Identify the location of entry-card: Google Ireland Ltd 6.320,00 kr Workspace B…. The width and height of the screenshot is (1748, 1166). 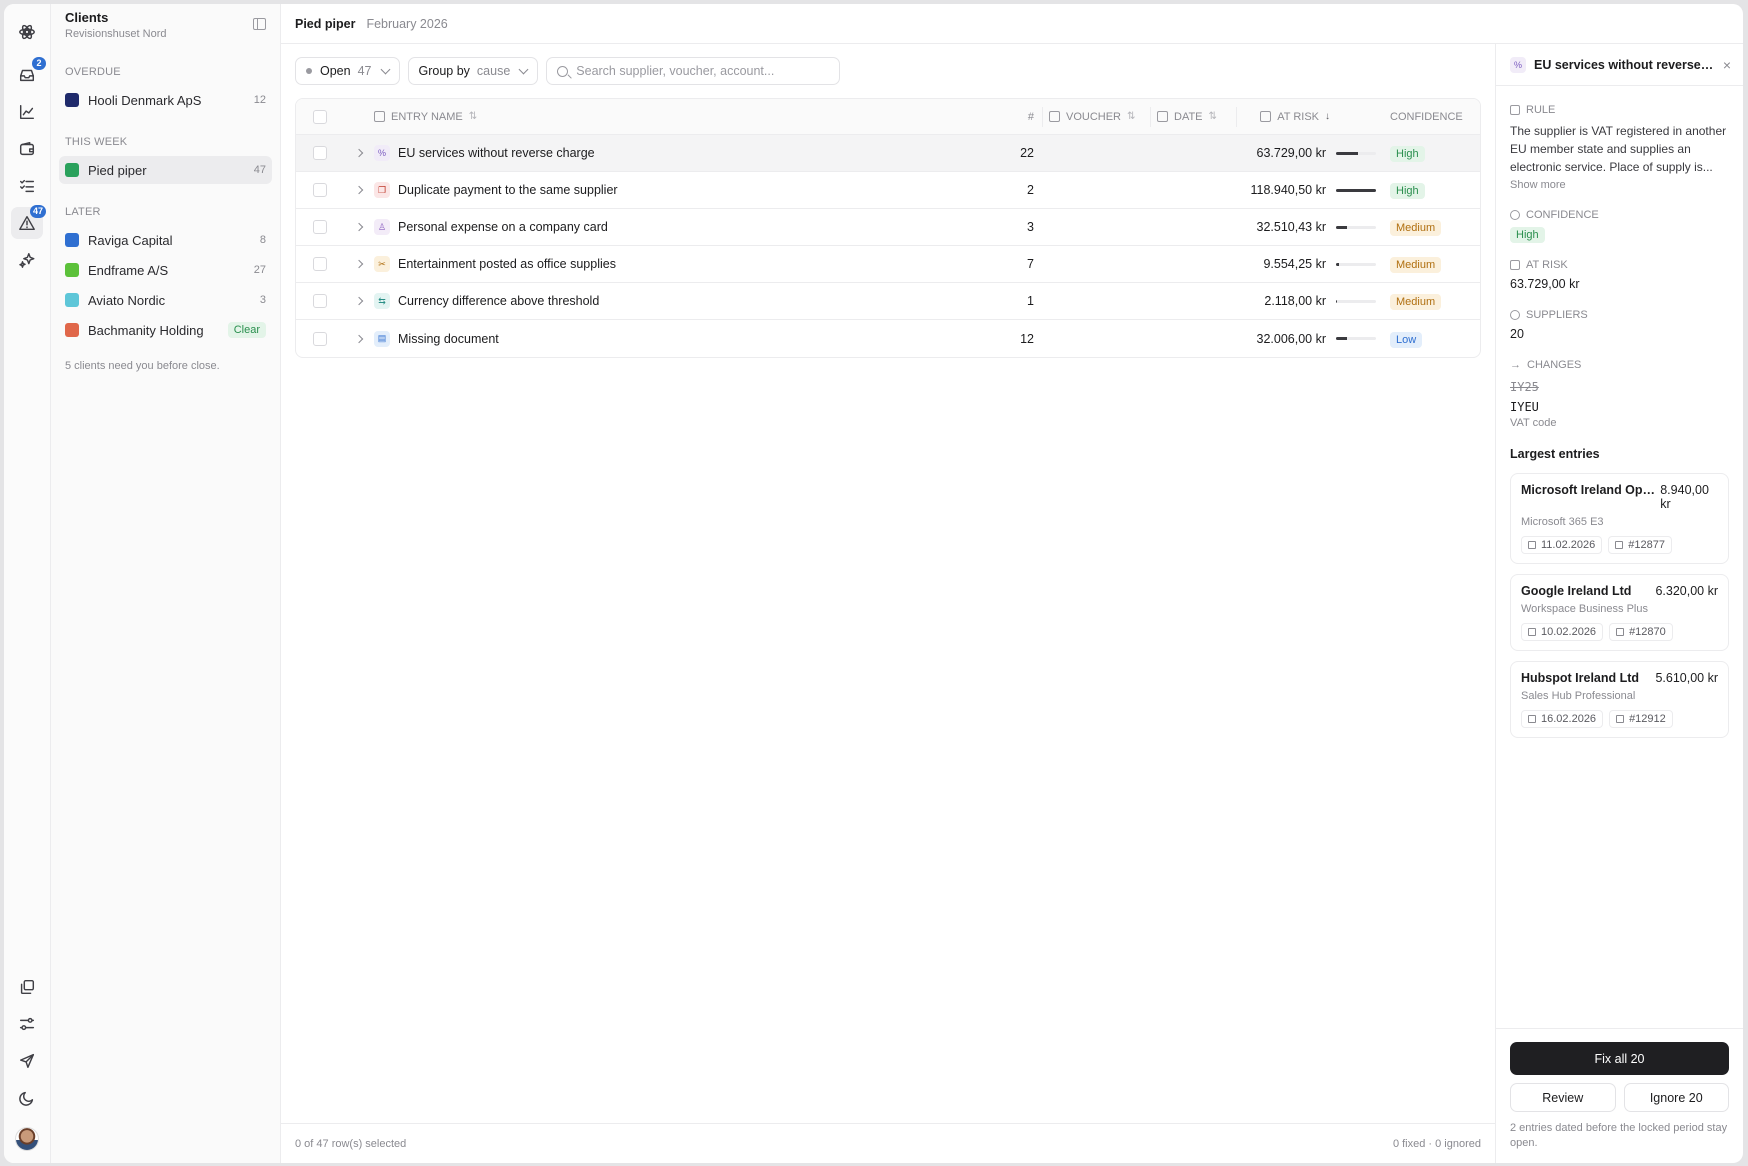
(1619, 612).